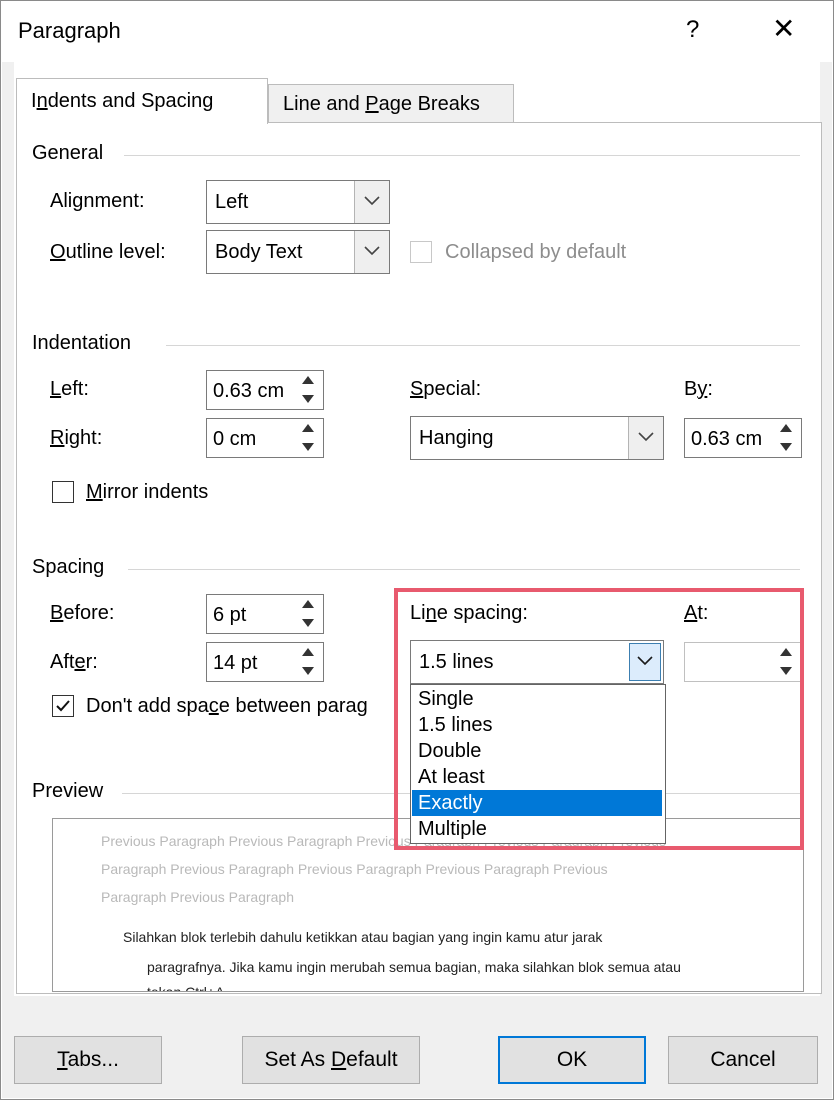  Describe the element at coordinates (572, 1060) in the screenshot. I see `ok-button: OK` at that location.